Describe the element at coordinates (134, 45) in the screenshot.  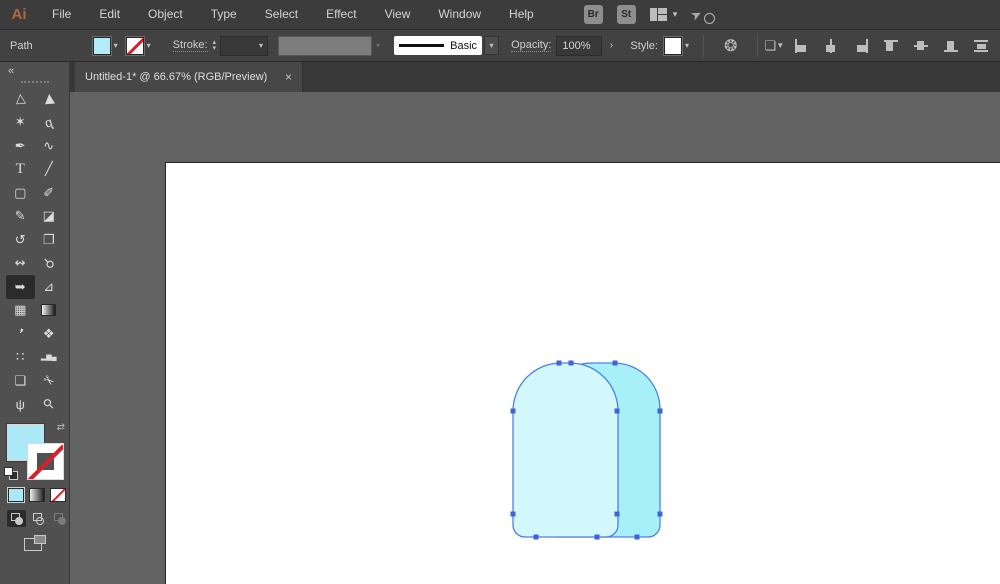
I see `stroke-none-swatch` at that location.